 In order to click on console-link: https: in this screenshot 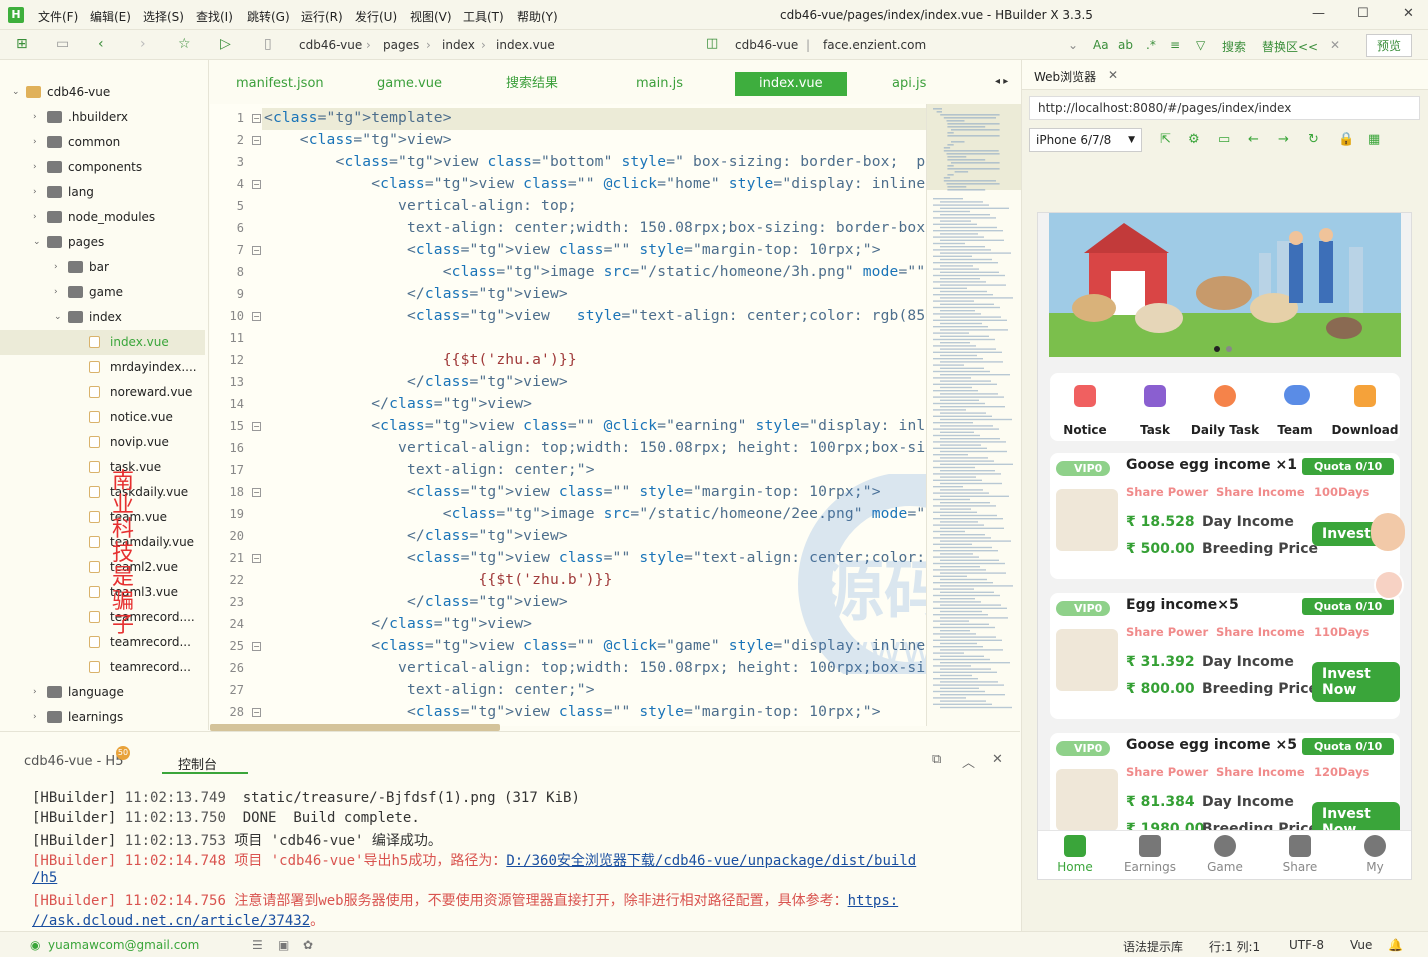, I will do `click(873, 901)`.